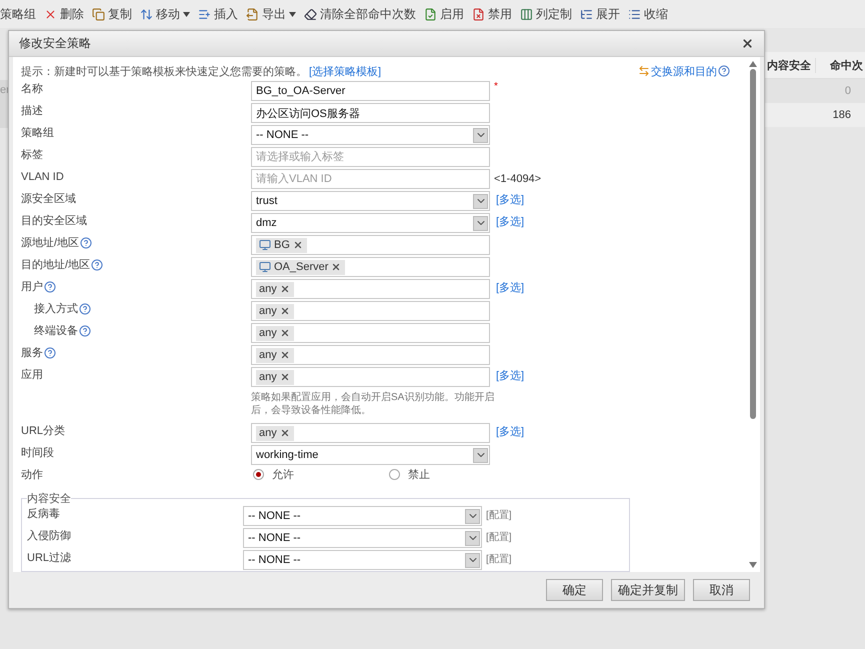 Image resolution: width=865 pixels, height=649 pixels. I want to click on input-field: 请选择或输入标签, so click(370, 157).